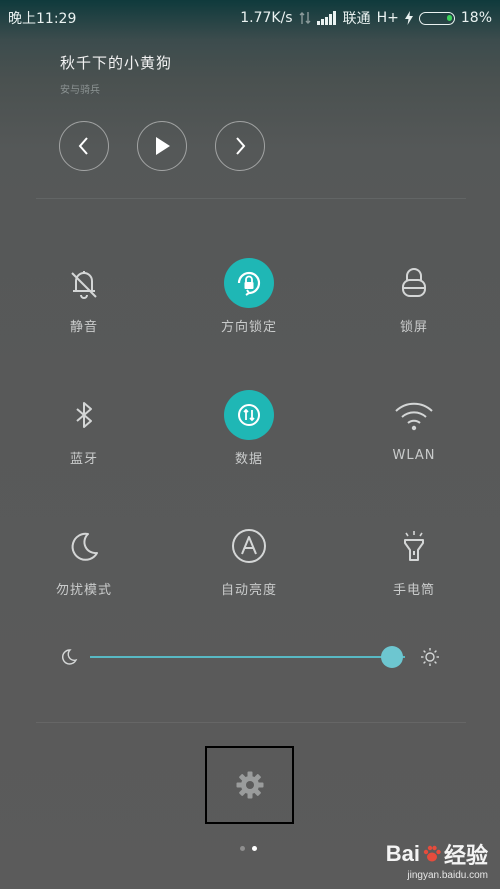 The height and width of the screenshot is (889, 500). I want to click on next-track-button, so click(240, 146).